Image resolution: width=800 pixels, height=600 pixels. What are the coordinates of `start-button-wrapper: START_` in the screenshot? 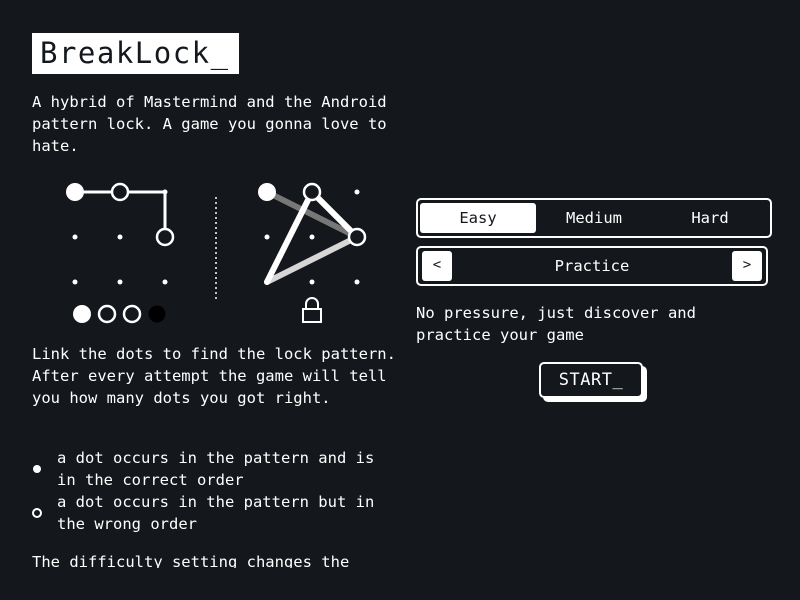 It's located at (595, 382).